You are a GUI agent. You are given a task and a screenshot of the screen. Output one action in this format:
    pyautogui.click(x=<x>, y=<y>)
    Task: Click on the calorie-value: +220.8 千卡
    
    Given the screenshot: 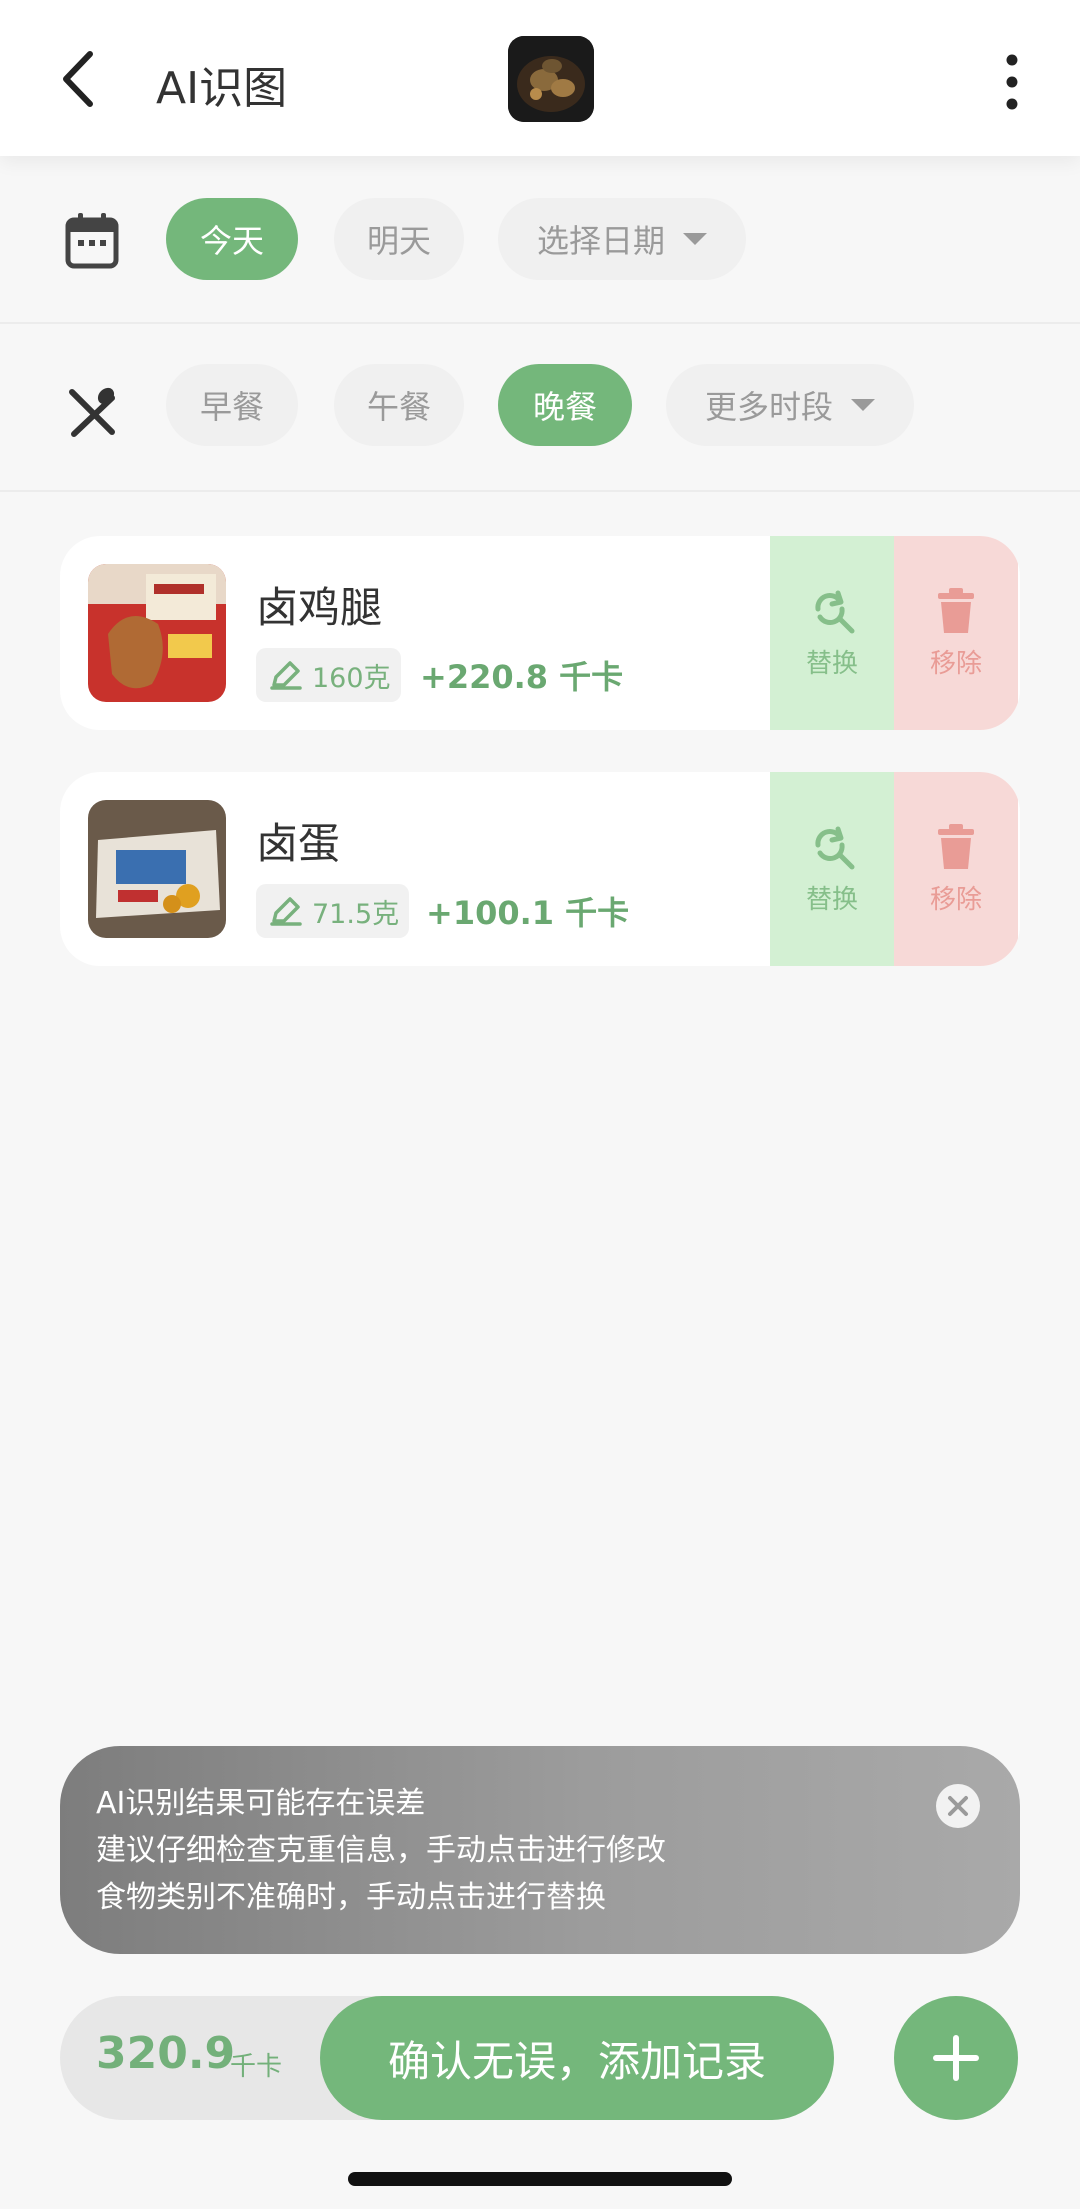 What is the action you would take?
    pyautogui.click(x=522, y=677)
    